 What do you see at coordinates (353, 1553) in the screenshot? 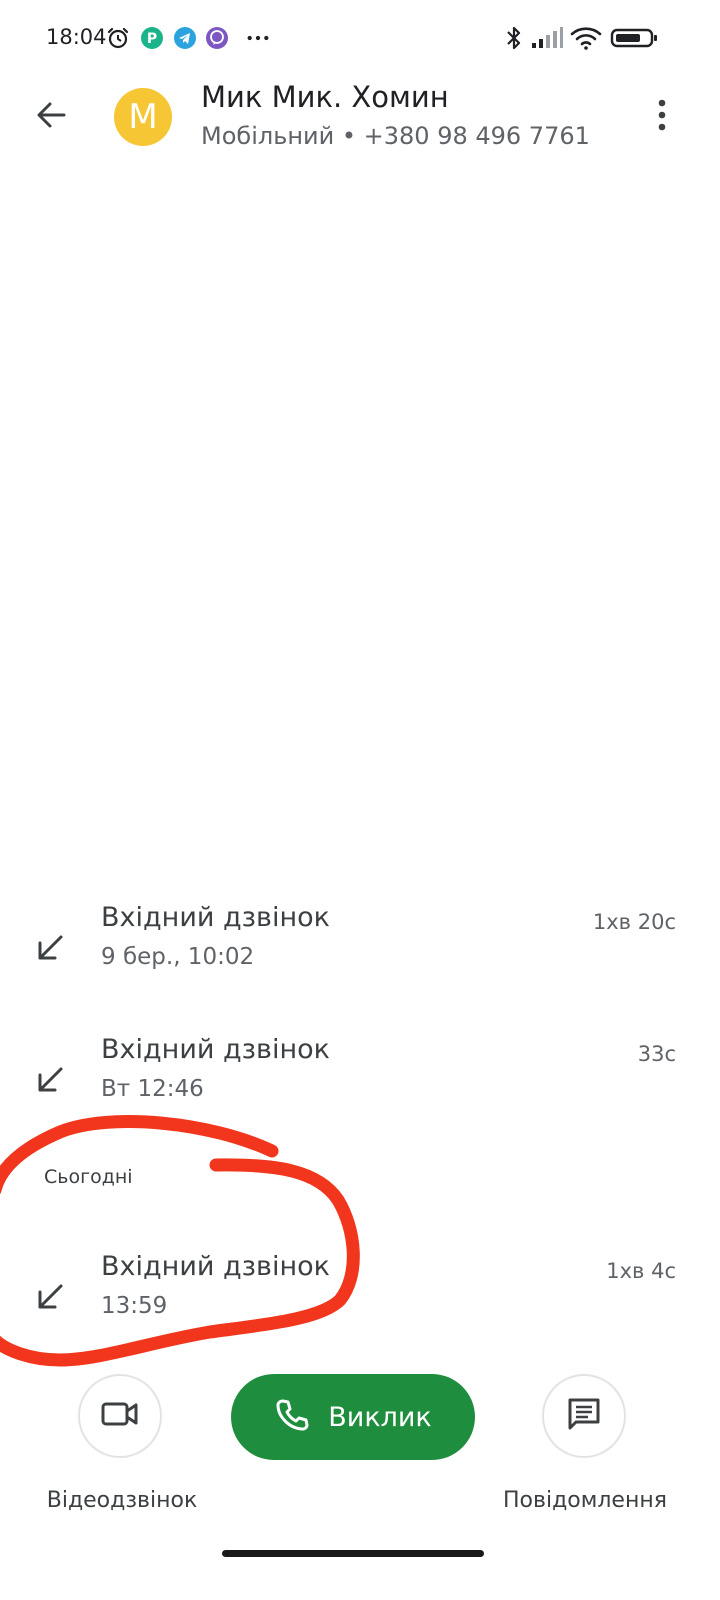
I see `home-indicator` at bounding box center [353, 1553].